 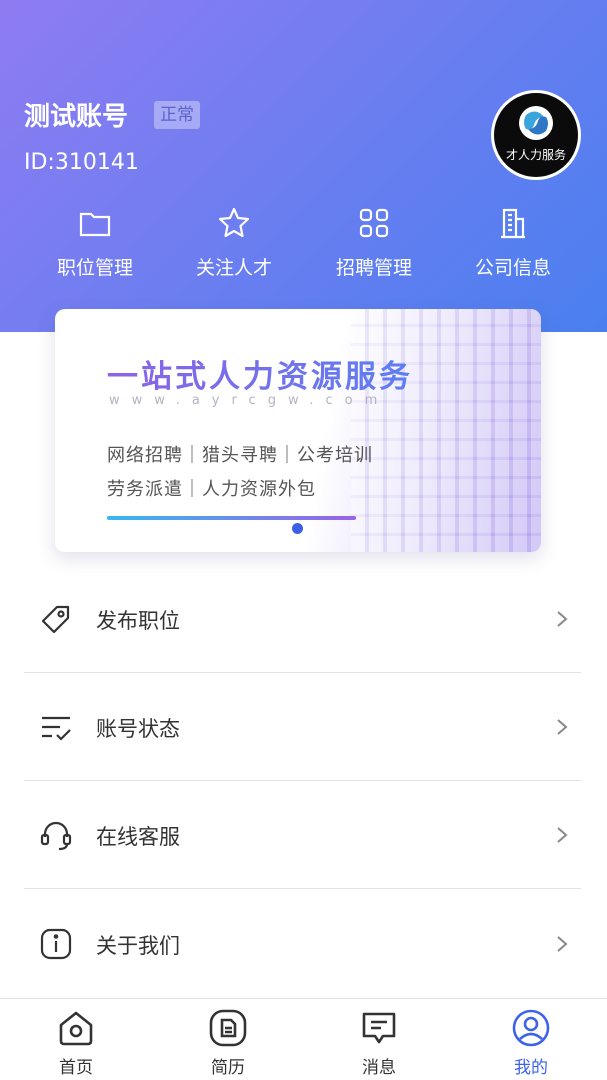 What do you see at coordinates (211, 489) in the screenshot?
I see `banner-services-line-2: 劳务派遣｜人力资源外包` at bounding box center [211, 489].